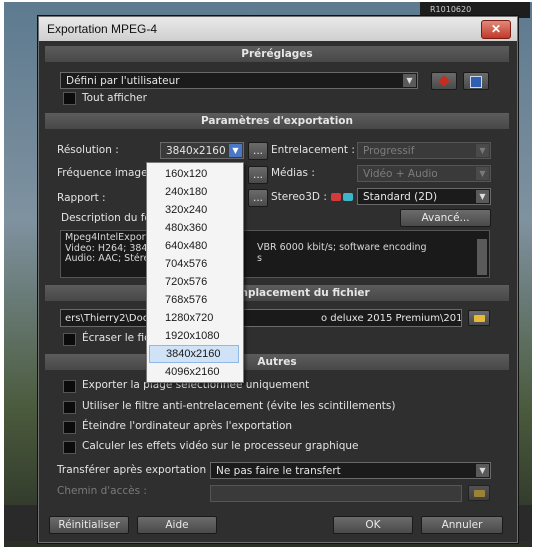  What do you see at coordinates (350, 470) in the screenshot?
I see `transfer-select: Ne pas faire le transfert ▼` at bounding box center [350, 470].